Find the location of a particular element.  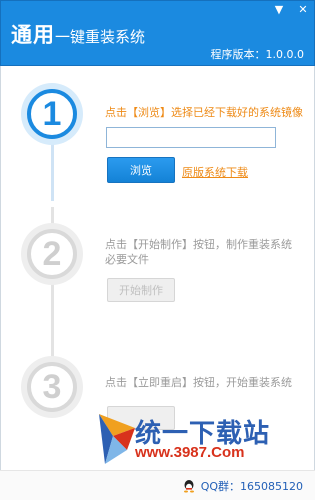

step-1-instruction: 点击【浏览】选择已经下载好的系统镜像 is located at coordinates (204, 112).